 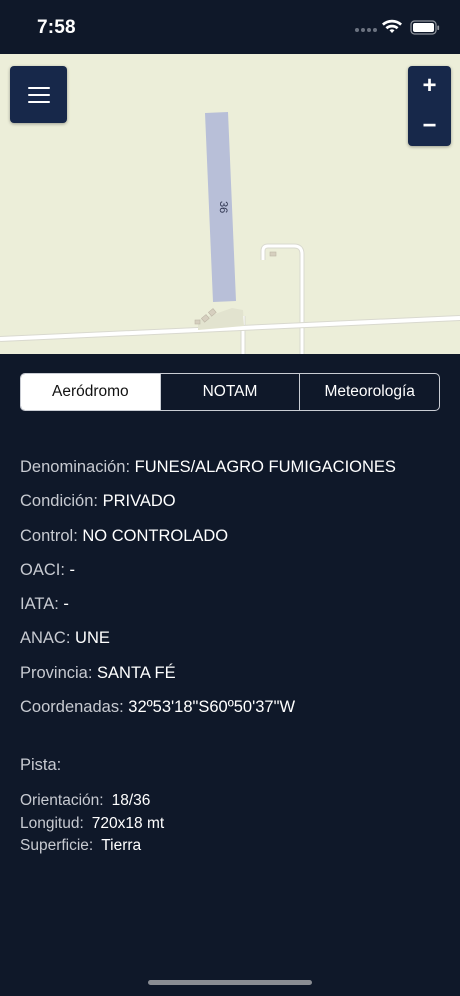 What do you see at coordinates (62, 800) in the screenshot?
I see `orientacion-label: Orientación:` at bounding box center [62, 800].